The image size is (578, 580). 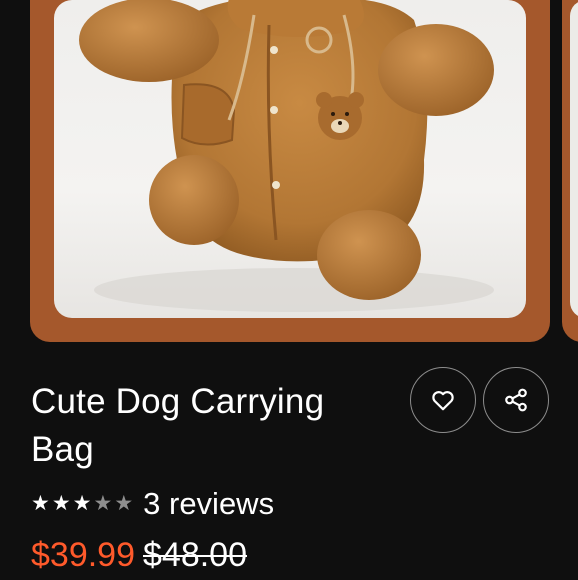 What do you see at coordinates (83, 555) in the screenshot?
I see `current-price: $39.99` at bounding box center [83, 555].